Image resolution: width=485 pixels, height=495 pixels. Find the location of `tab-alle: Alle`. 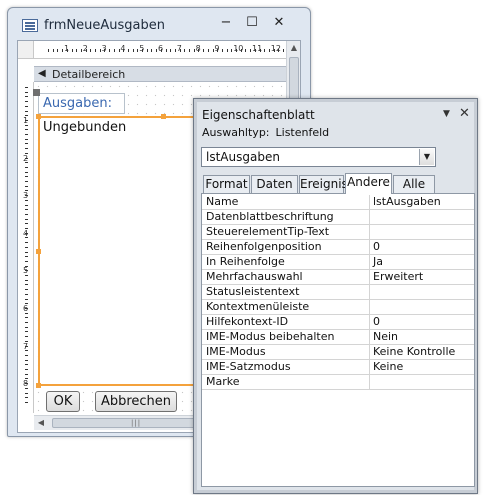

tab-alle: Alle is located at coordinates (414, 184).